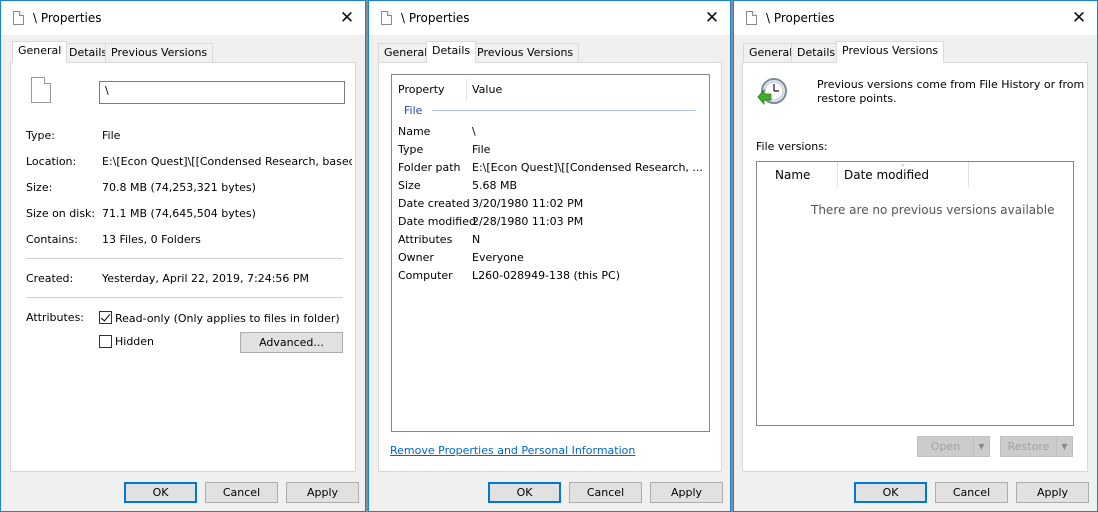  Describe the element at coordinates (52, 239) in the screenshot. I see `contains-label: Contains:` at that location.